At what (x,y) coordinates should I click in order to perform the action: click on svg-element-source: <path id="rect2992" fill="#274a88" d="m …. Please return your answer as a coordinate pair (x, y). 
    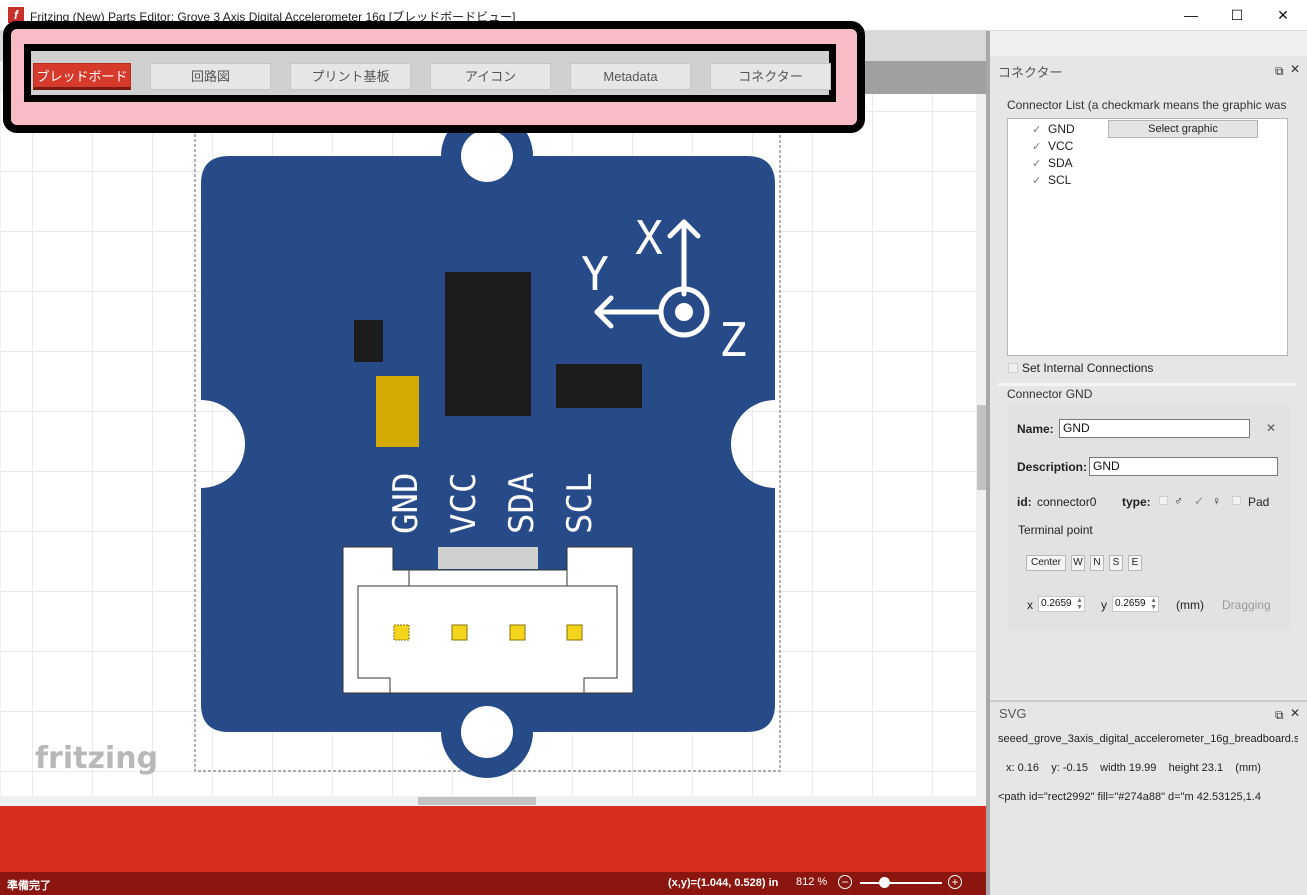
    Looking at the image, I should click on (1129, 797).